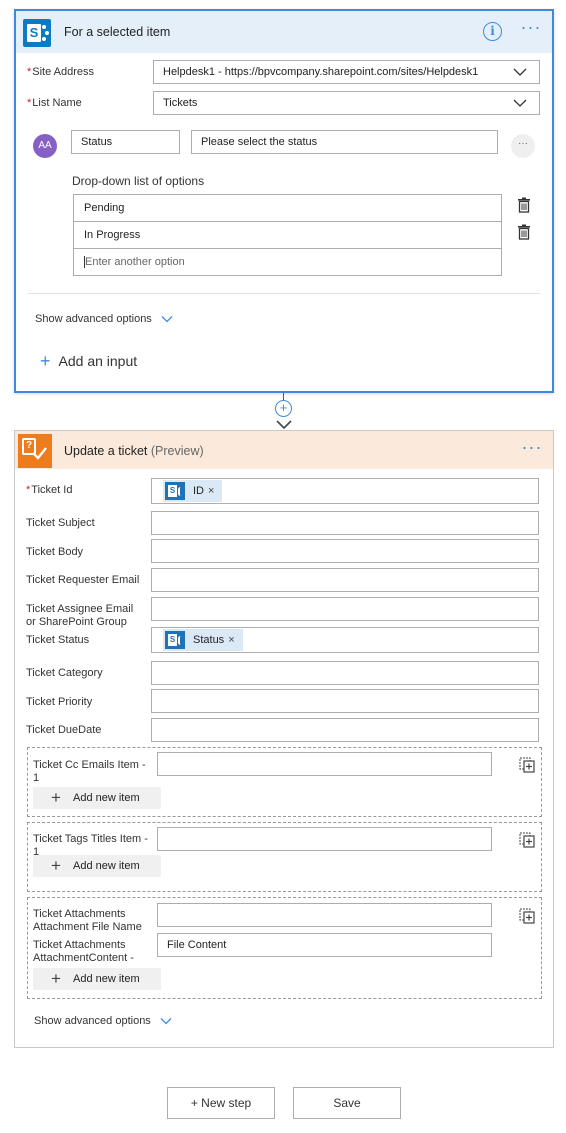 The height and width of the screenshot is (1133, 566). What do you see at coordinates (324, 915) in the screenshot?
I see `attachment-file-name-field` at bounding box center [324, 915].